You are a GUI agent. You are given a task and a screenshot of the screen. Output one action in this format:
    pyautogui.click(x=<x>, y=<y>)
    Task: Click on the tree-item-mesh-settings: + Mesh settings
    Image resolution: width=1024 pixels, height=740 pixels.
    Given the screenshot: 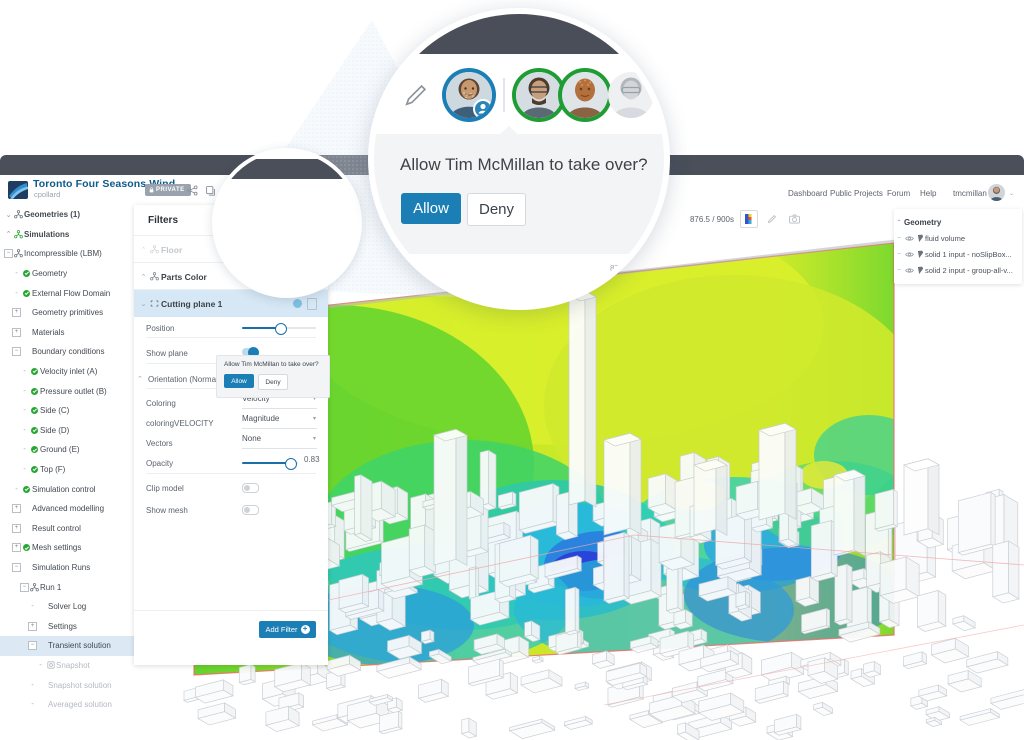 What is the action you would take?
    pyautogui.click(x=67, y=548)
    